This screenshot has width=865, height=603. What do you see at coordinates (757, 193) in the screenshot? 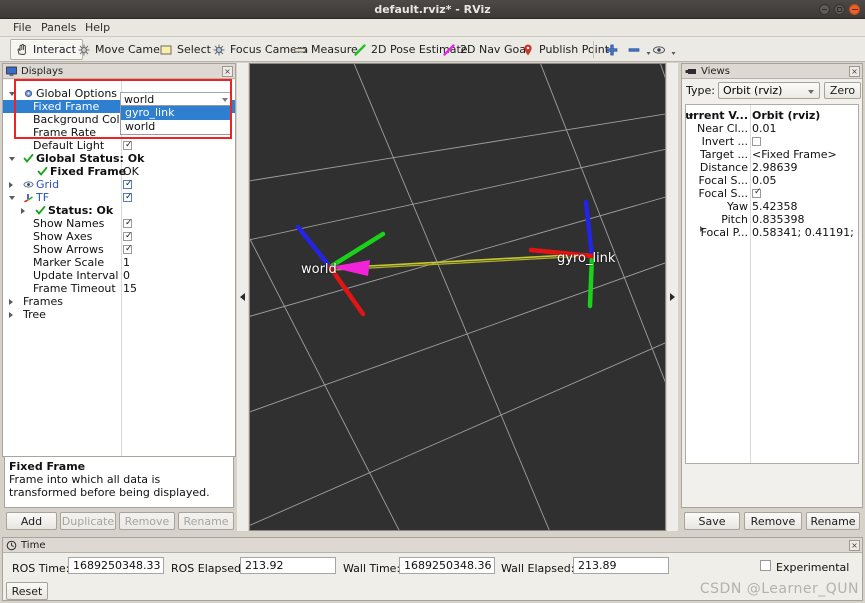
I see `view-row-checkbox: ✓` at bounding box center [757, 193].